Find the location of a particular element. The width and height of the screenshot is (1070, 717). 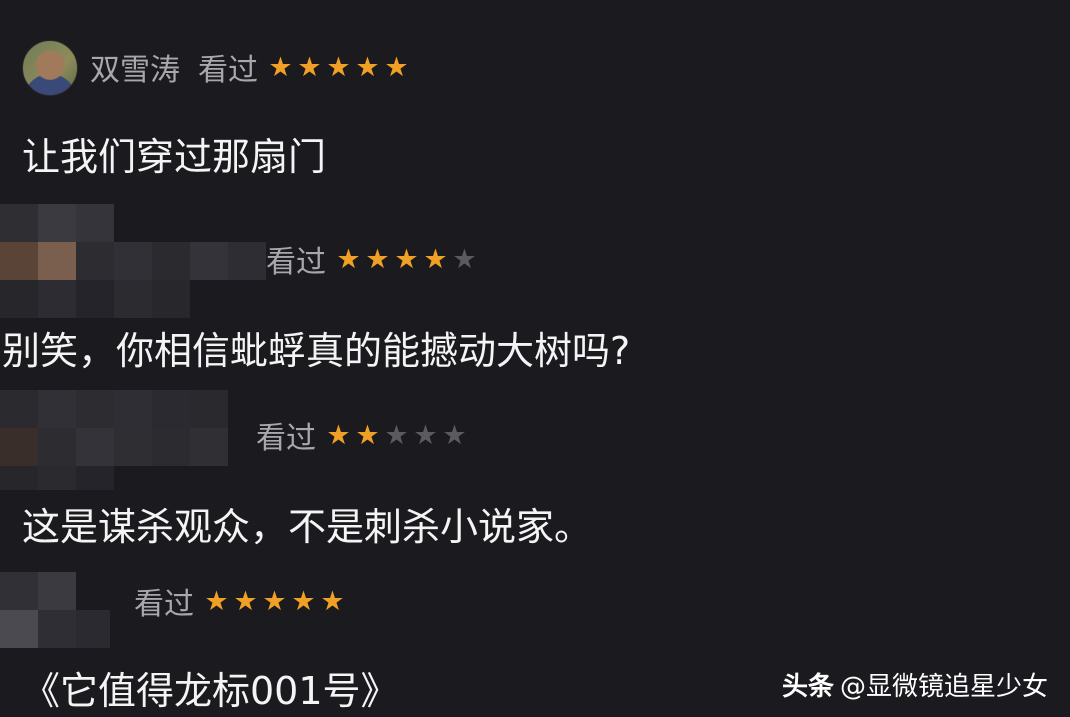

review-comment: 《它值得龙标001号》 is located at coordinates (210, 691).